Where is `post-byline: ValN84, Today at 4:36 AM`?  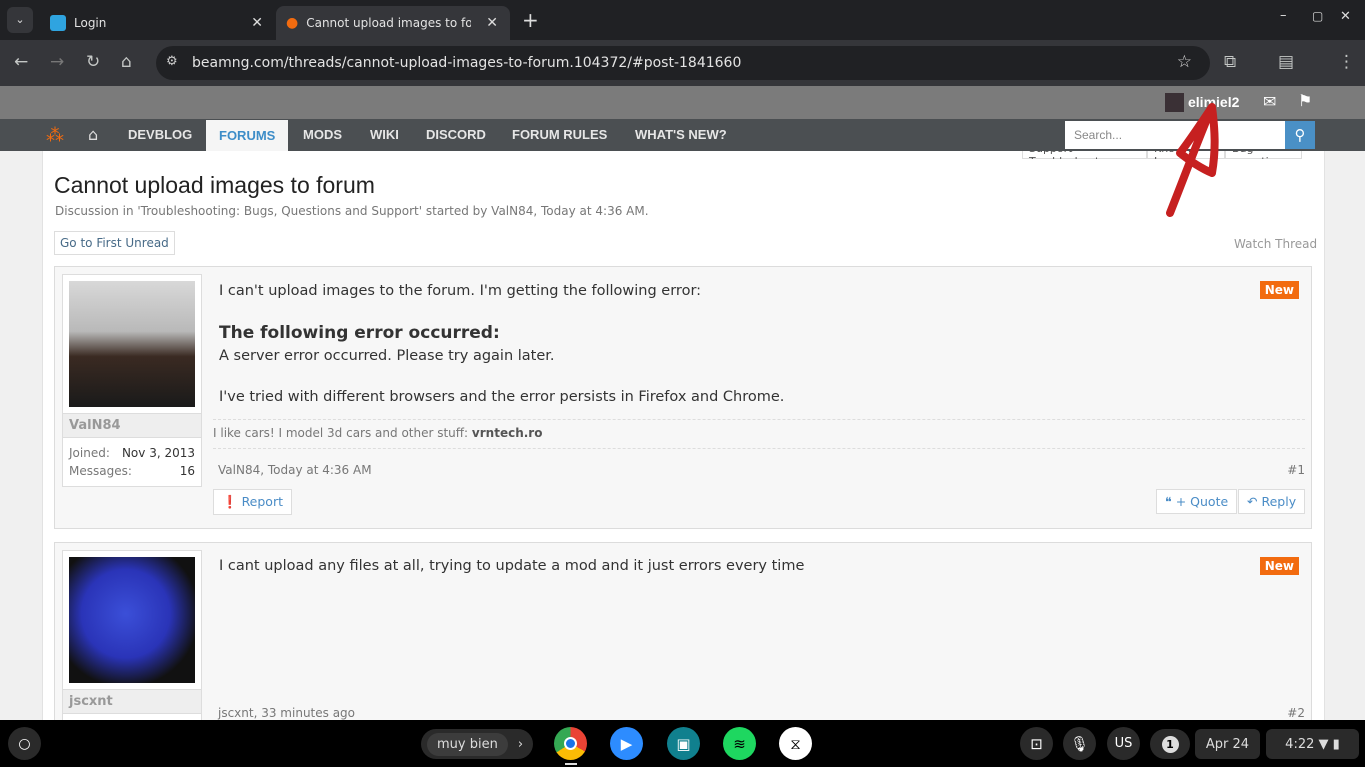 post-byline: ValN84, Today at 4:36 AM is located at coordinates (295, 470).